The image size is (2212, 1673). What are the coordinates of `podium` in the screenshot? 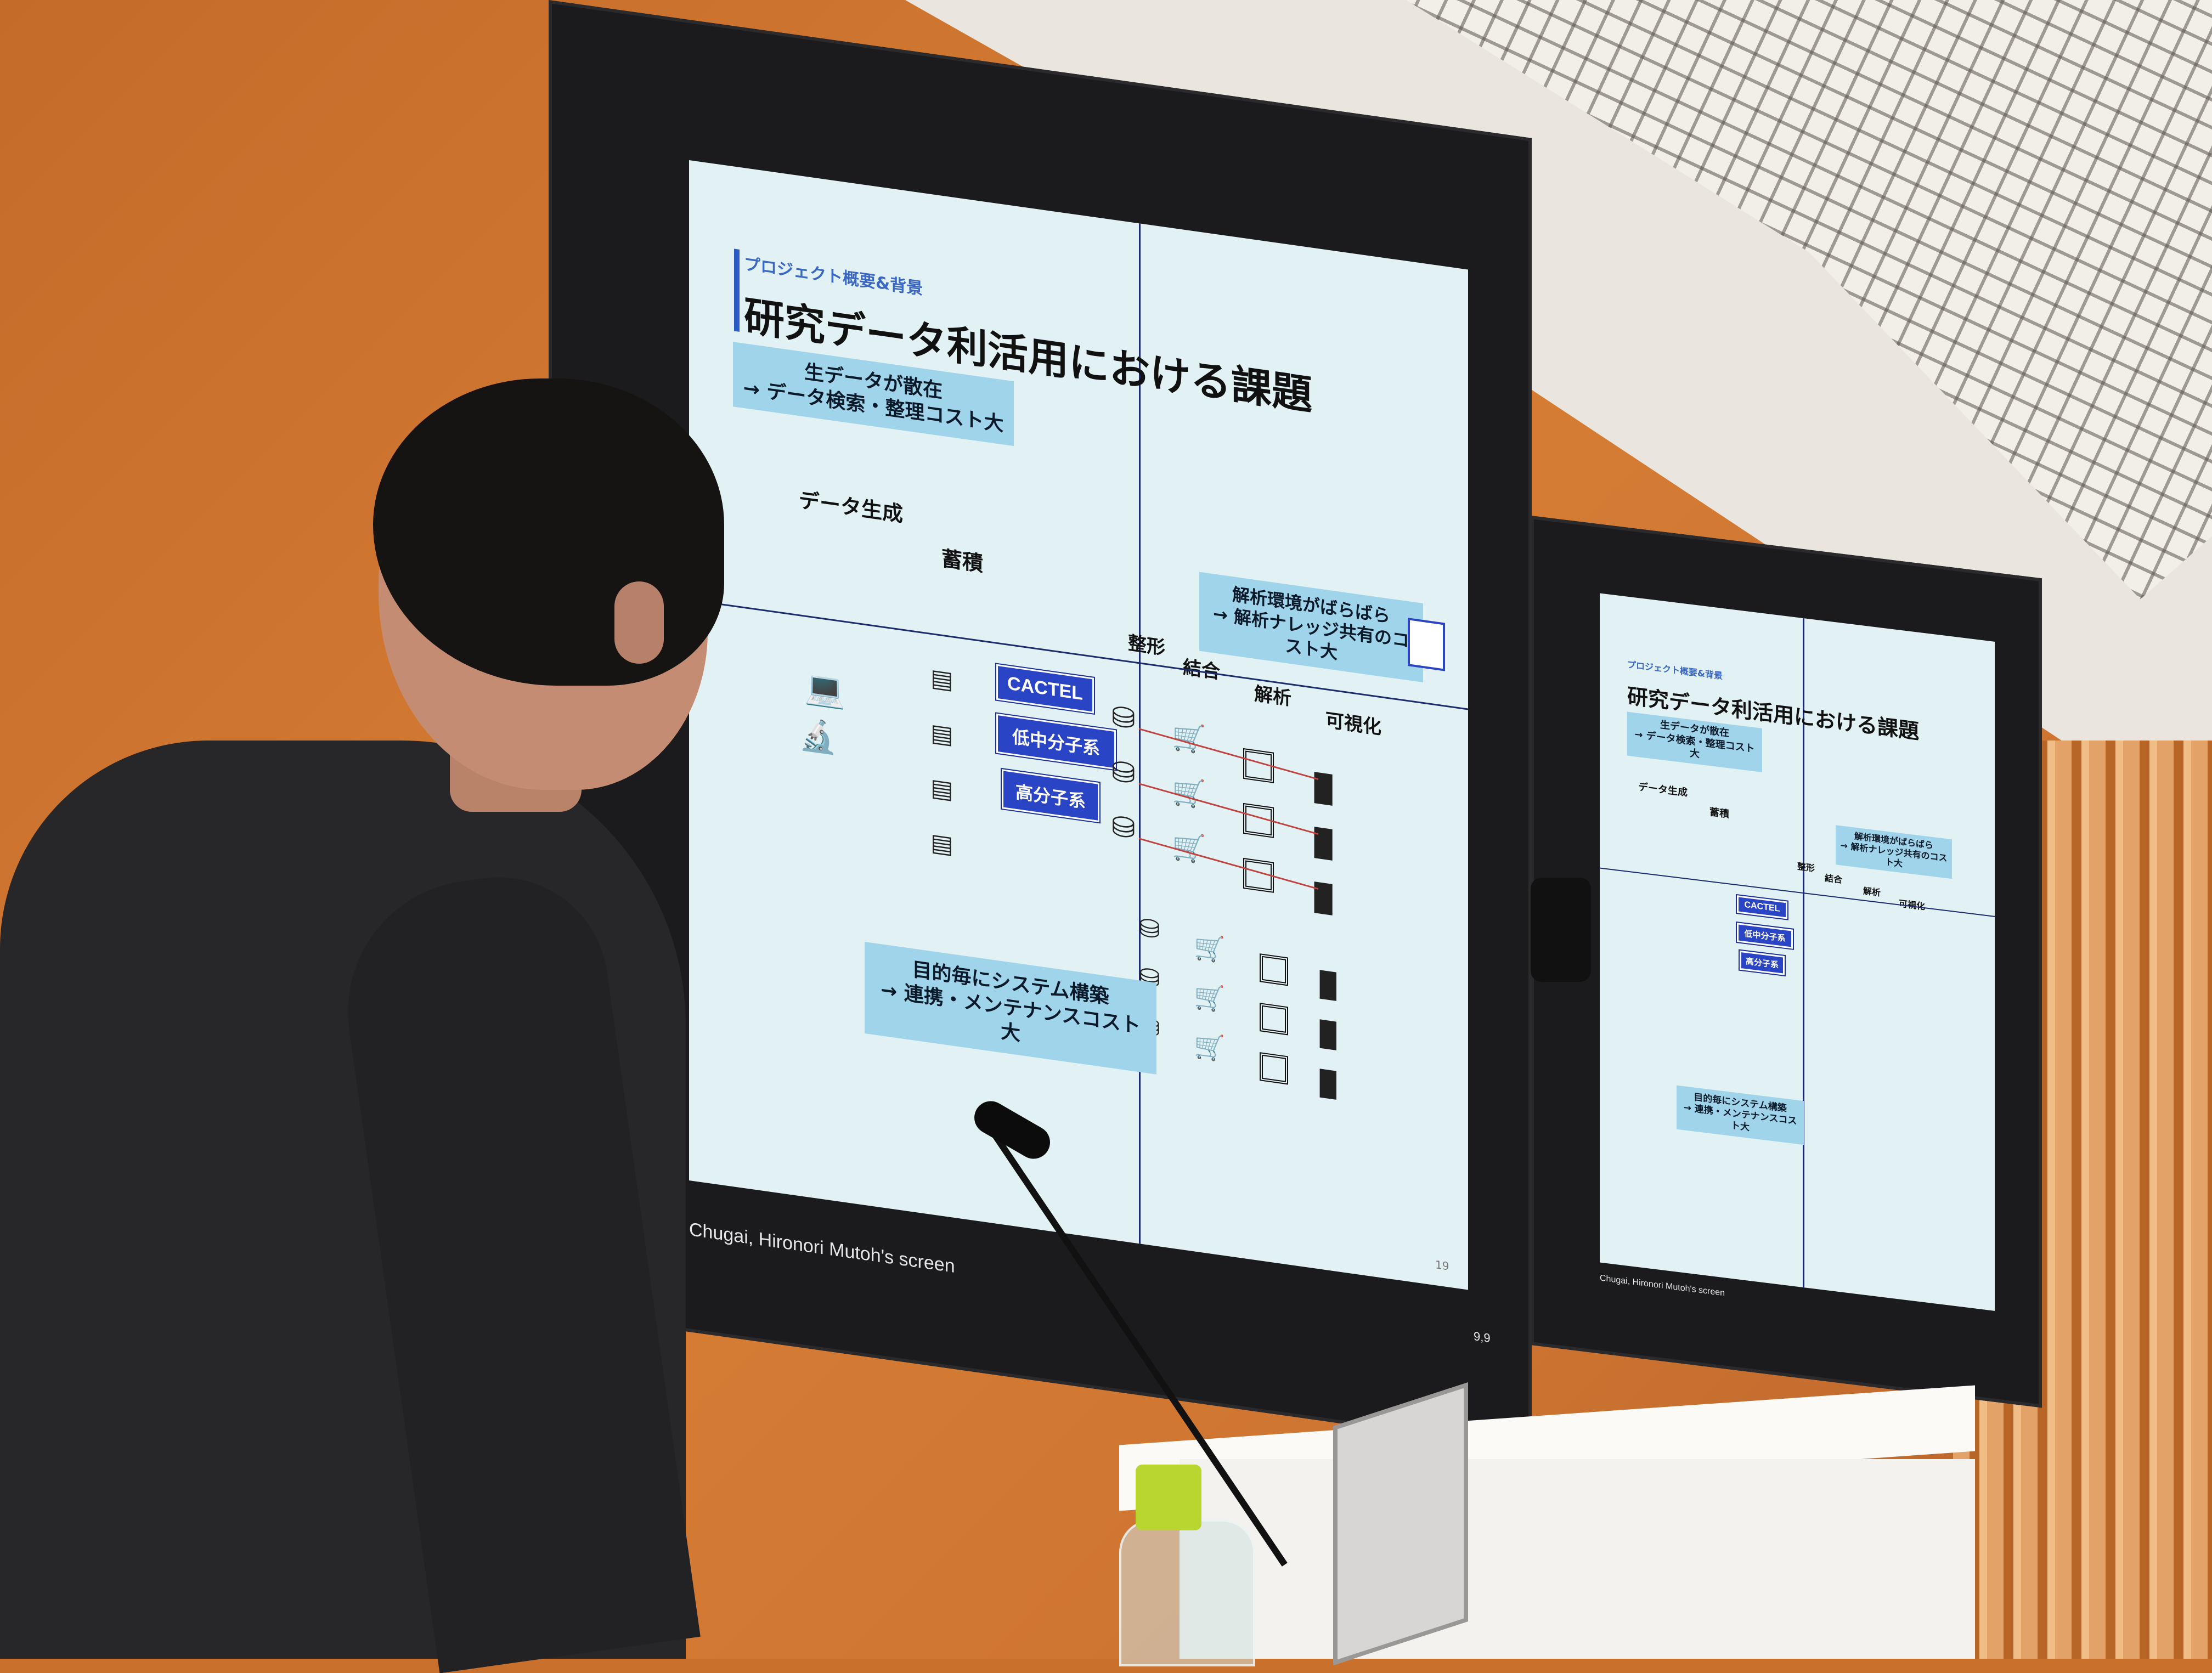 It's located at (1578, 1559).